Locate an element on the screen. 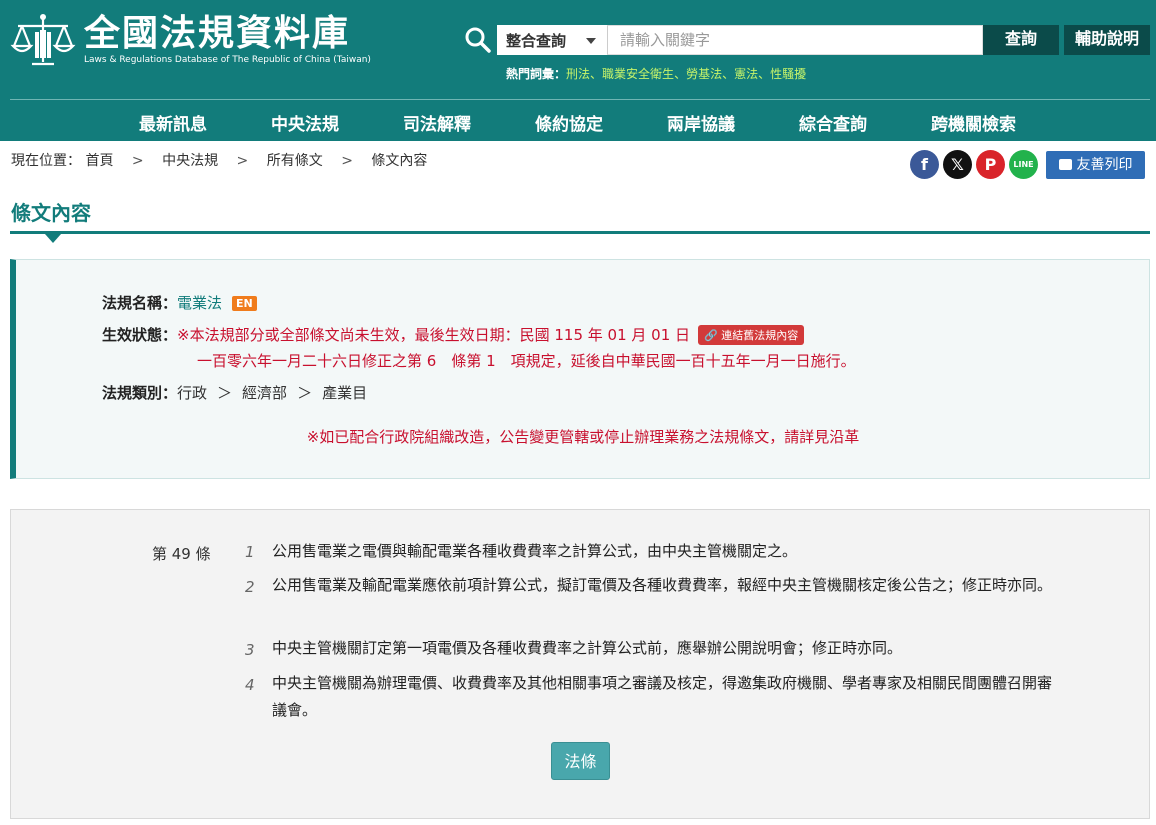 The width and height of the screenshot is (1156, 825). paragraph-text: 公用售電業之電價與輸配電業各種收費費率之計算公式，由中央主管機關定之。 is located at coordinates (535, 551).